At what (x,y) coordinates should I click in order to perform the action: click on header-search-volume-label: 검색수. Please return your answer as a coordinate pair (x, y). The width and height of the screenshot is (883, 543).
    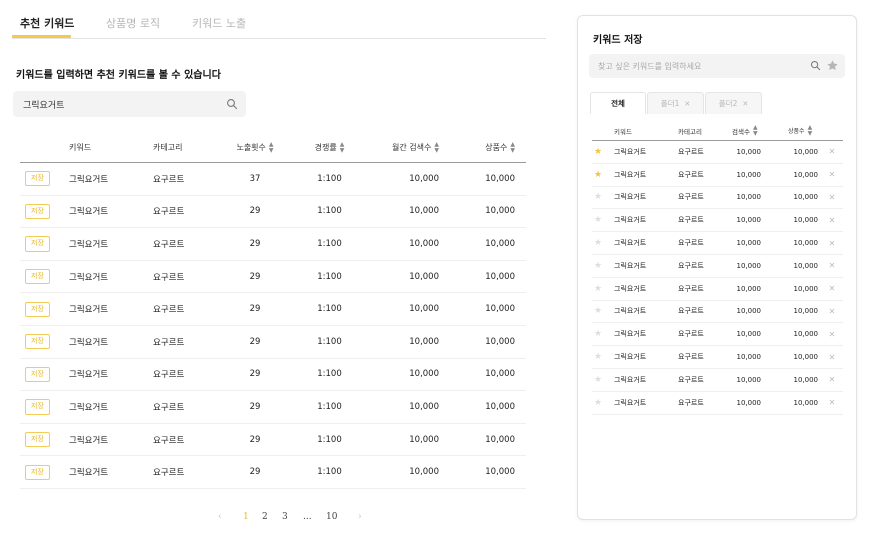
    Looking at the image, I should click on (741, 131).